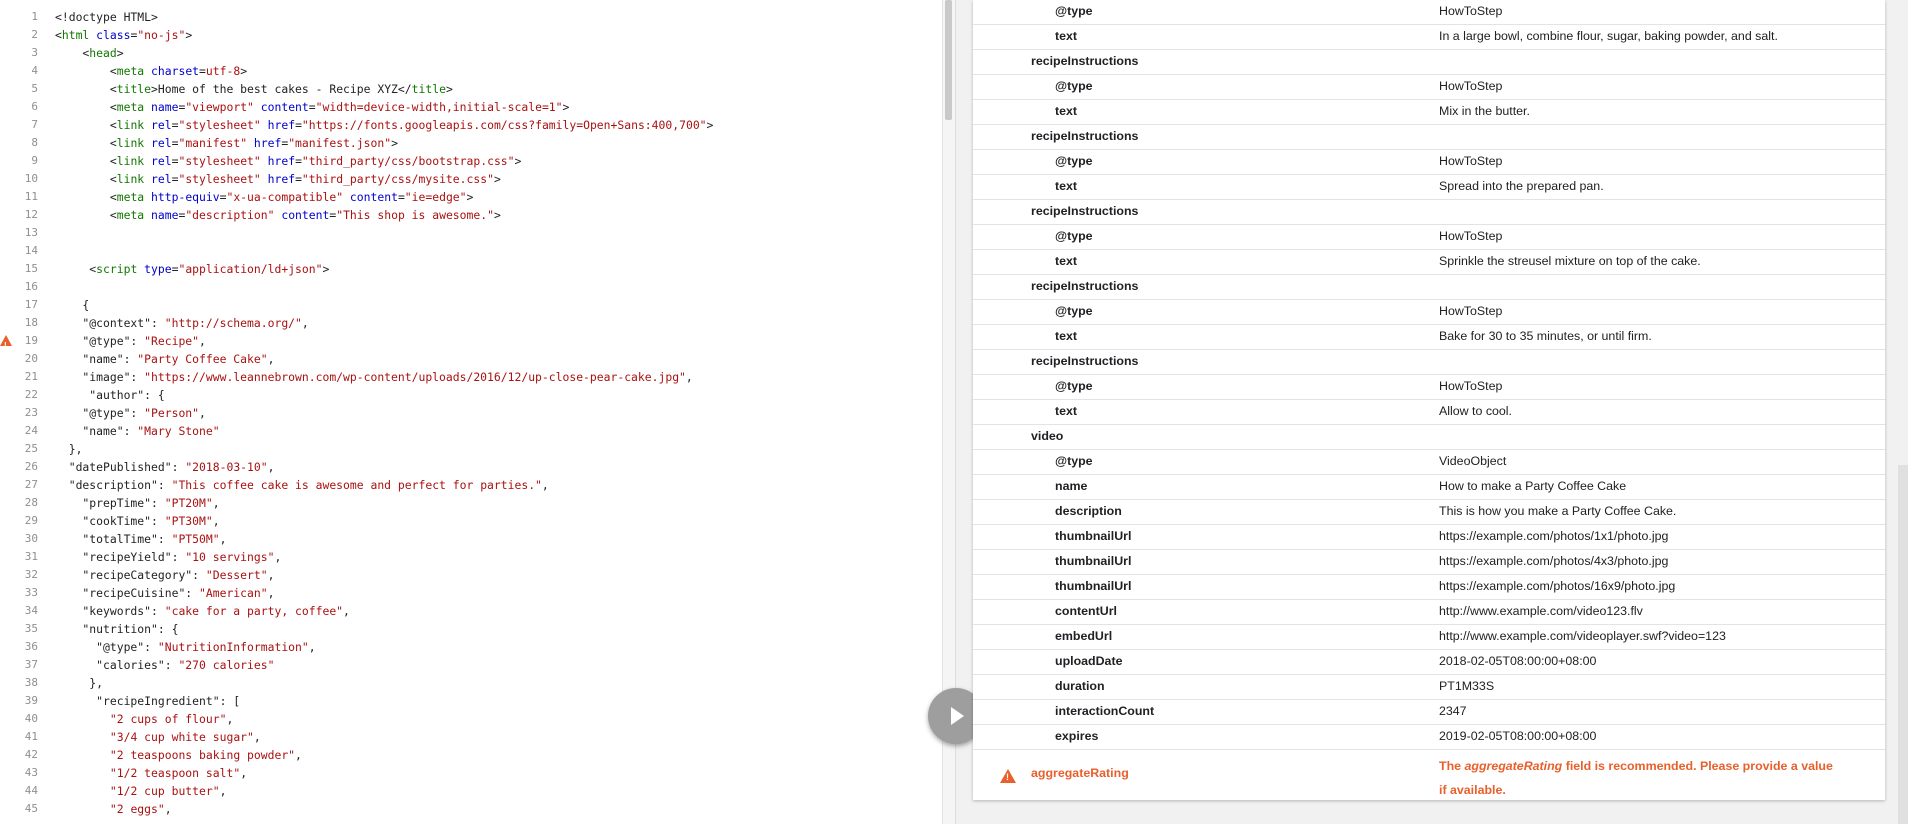 The image size is (1908, 824). What do you see at coordinates (470, 305) in the screenshot?
I see `code-line: 17 {` at bounding box center [470, 305].